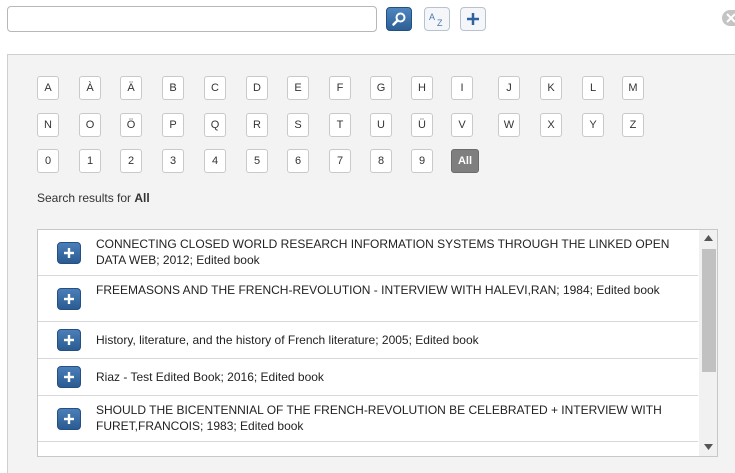 Image resolution: width=735 pixels, height=473 pixels. Describe the element at coordinates (462, 88) in the screenshot. I see `letter-button: I` at that location.